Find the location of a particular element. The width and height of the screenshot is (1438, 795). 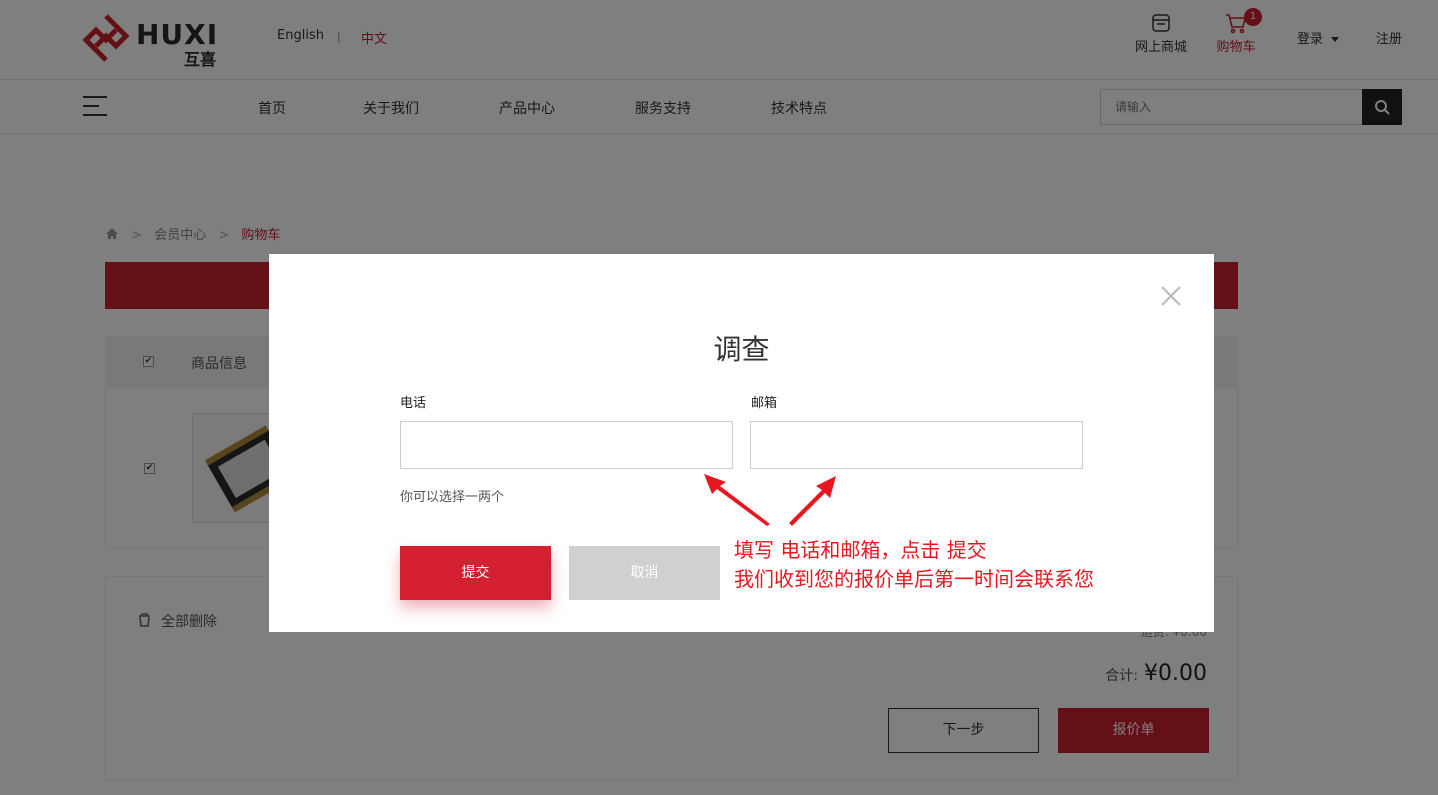

modal-title: 调查 is located at coordinates (741, 349).